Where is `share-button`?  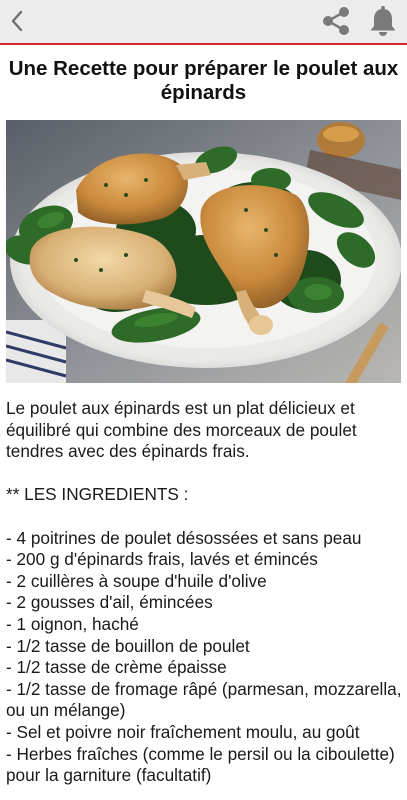 share-button is located at coordinates (336, 21).